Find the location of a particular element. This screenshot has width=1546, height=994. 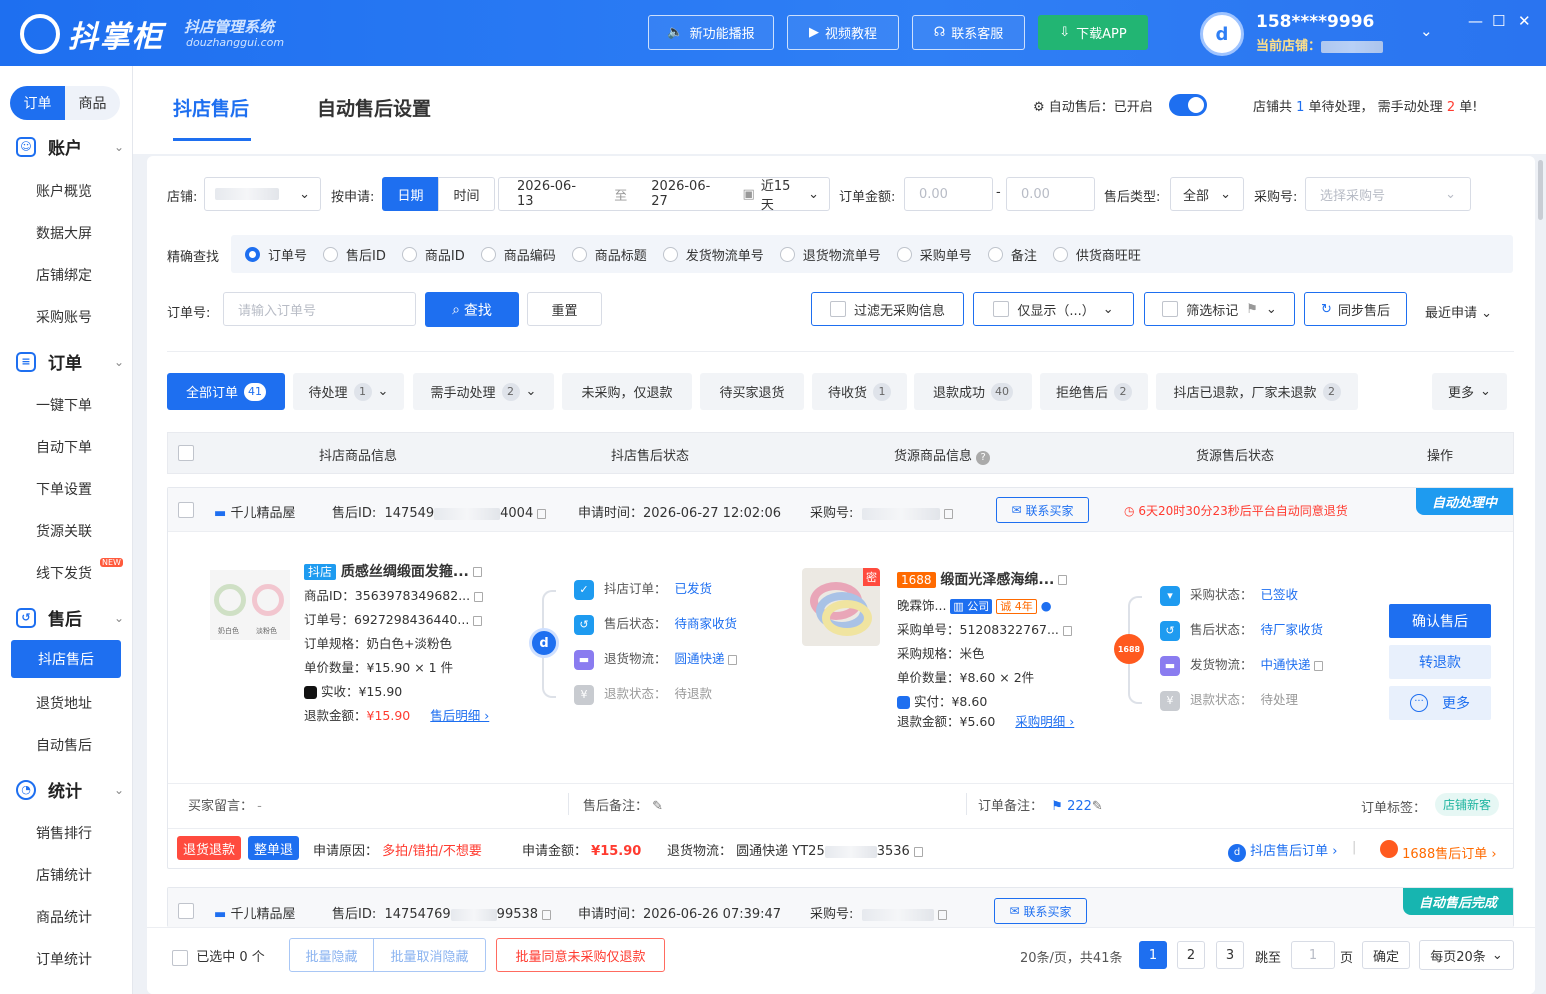

date-button: 日期 is located at coordinates (410, 194).